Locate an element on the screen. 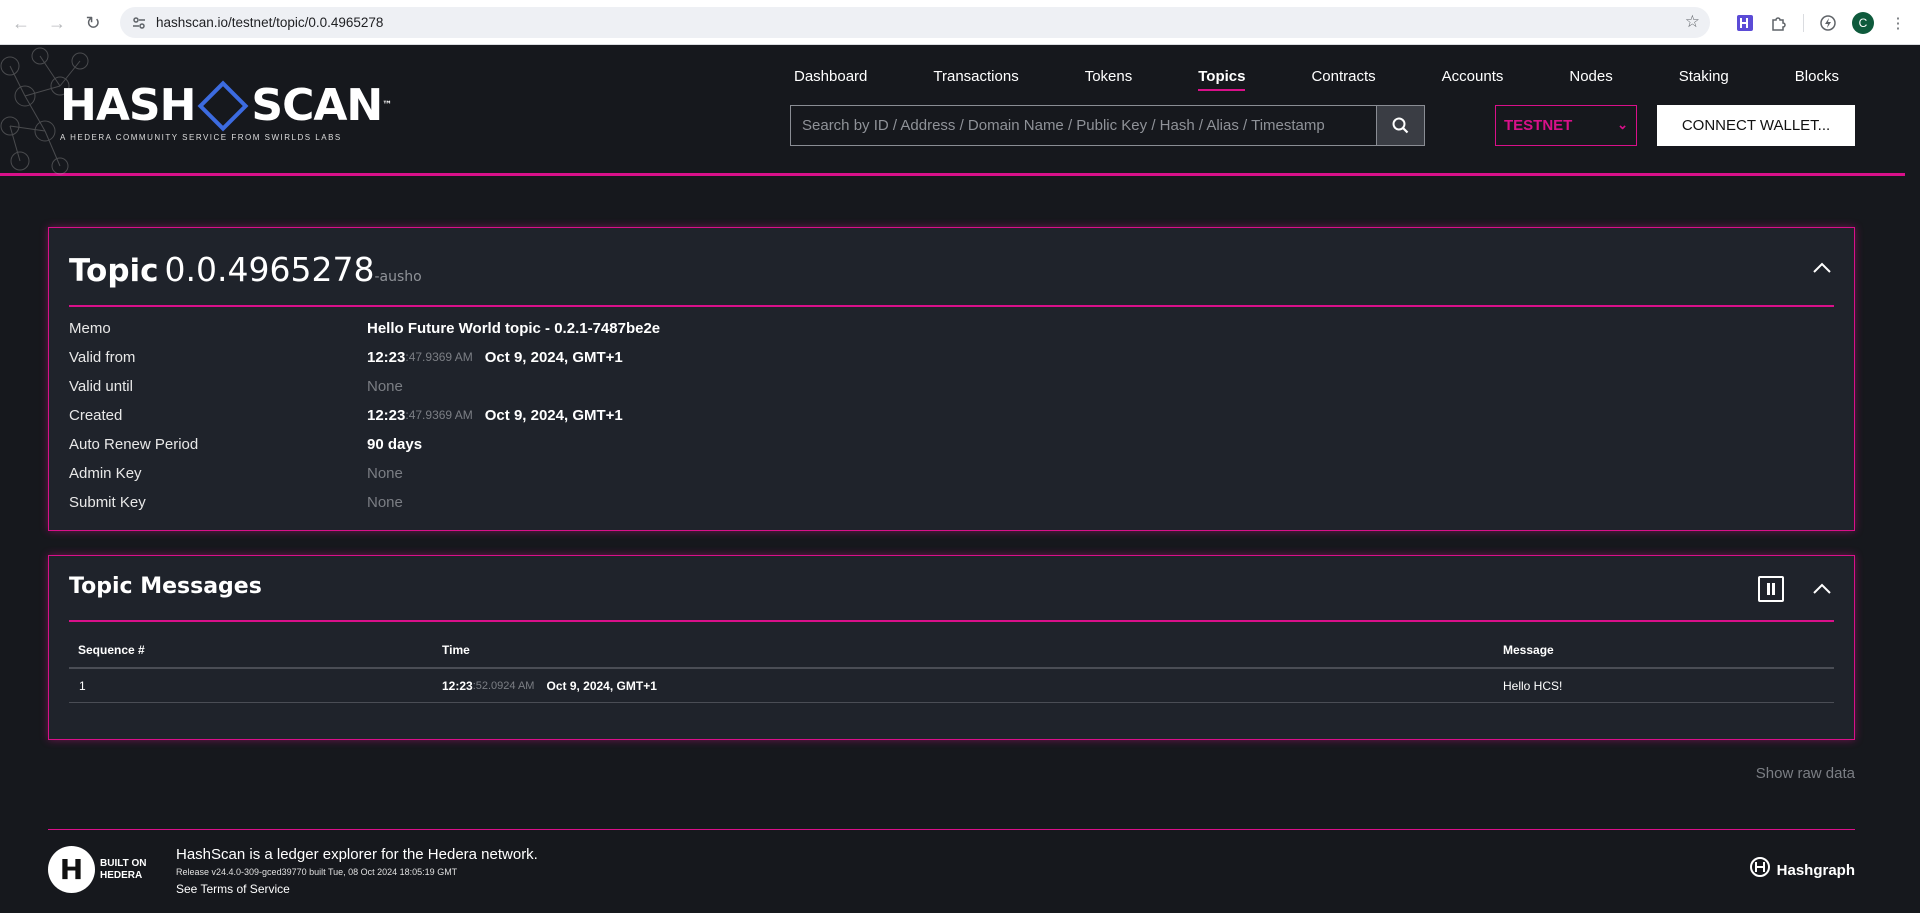 The height and width of the screenshot is (913, 1920). property-admin-key: Admin Key None is located at coordinates (949, 473).